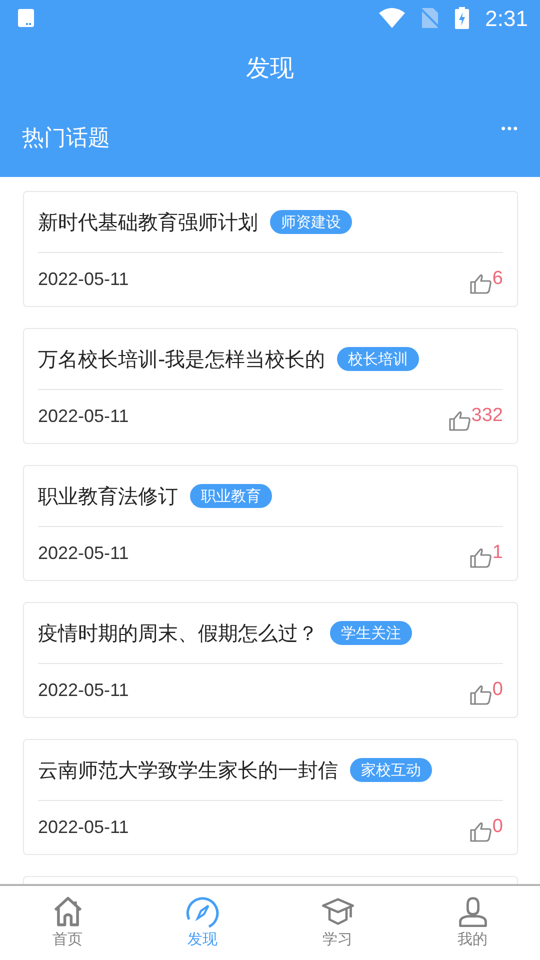 The width and height of the screenshot is (540, 960). Describe the element at coordinates (66, 139) in the screenshot. I see `section-title: 热门话题` at that location.